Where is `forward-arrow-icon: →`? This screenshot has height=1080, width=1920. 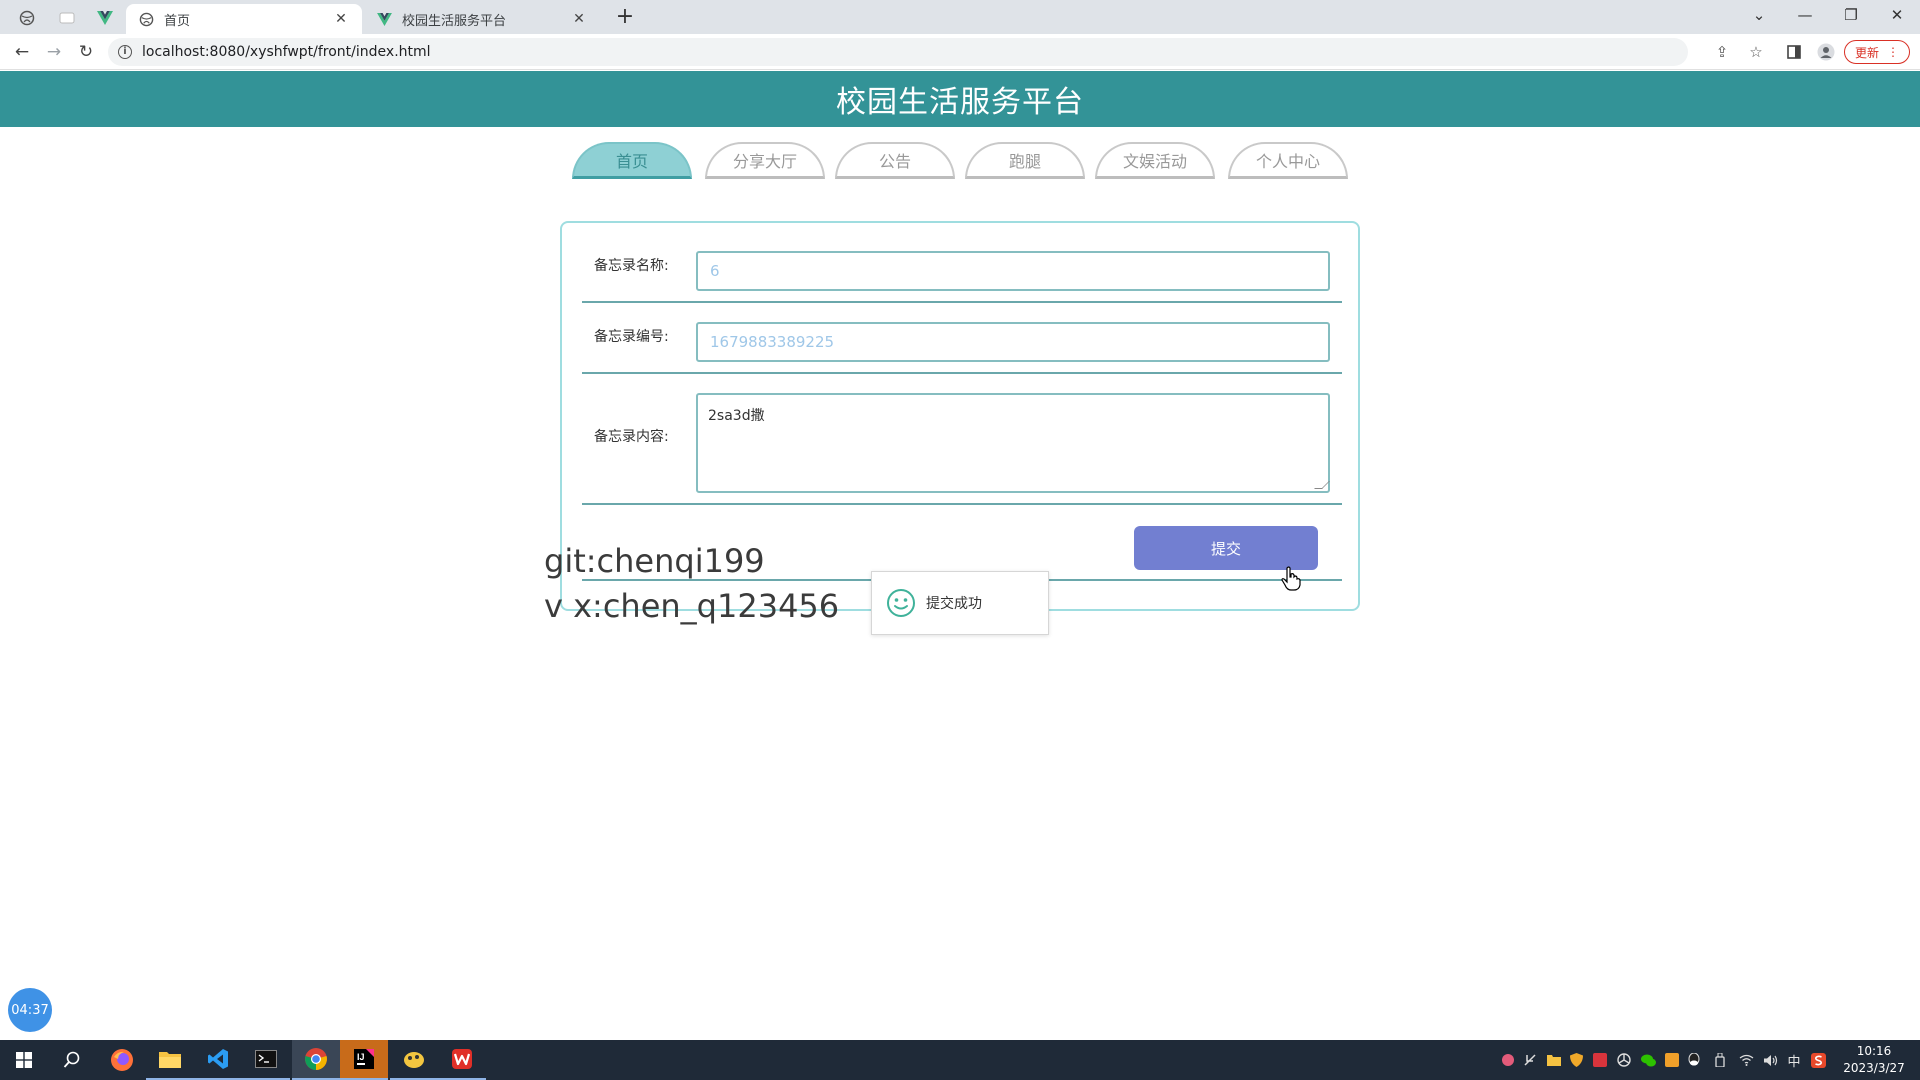 forward-arrow-icon: → is located at coordinates (54, 52).